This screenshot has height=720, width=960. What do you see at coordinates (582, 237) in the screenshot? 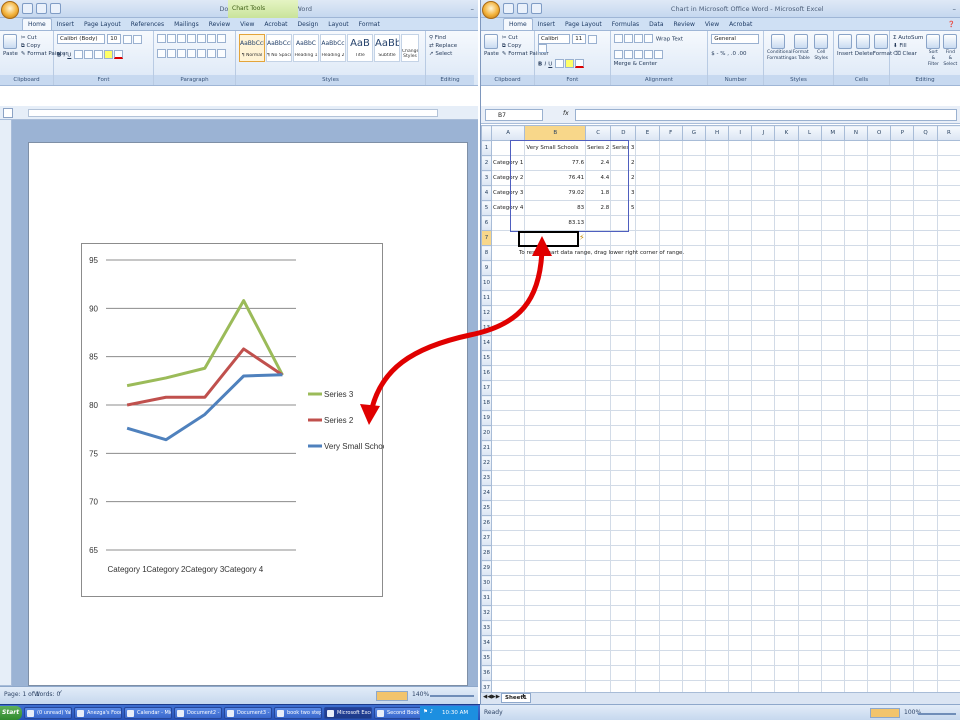
I see `autofill-options-icon: ⚡` at bounding box center [582, 237].